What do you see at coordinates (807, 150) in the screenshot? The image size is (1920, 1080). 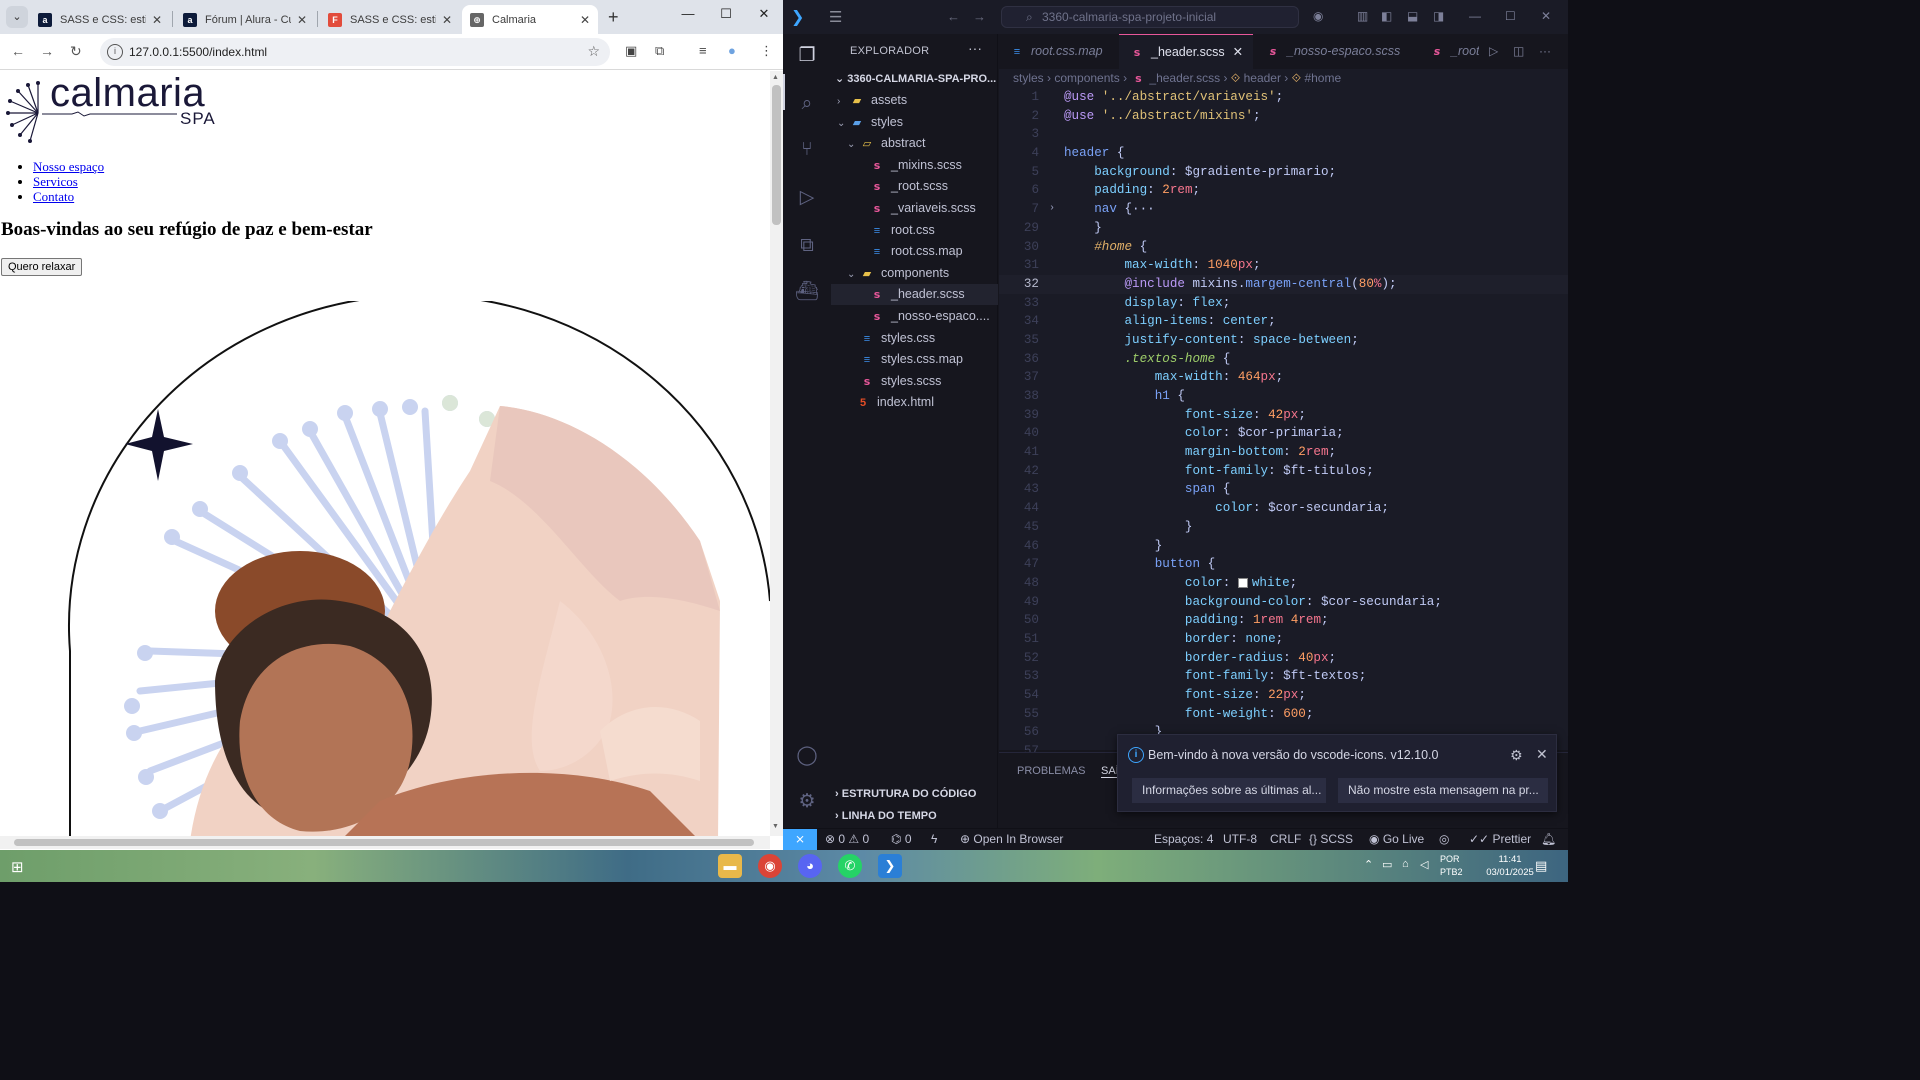 I see `source-control-icon: ⑂` at bounding box center [807, 150].